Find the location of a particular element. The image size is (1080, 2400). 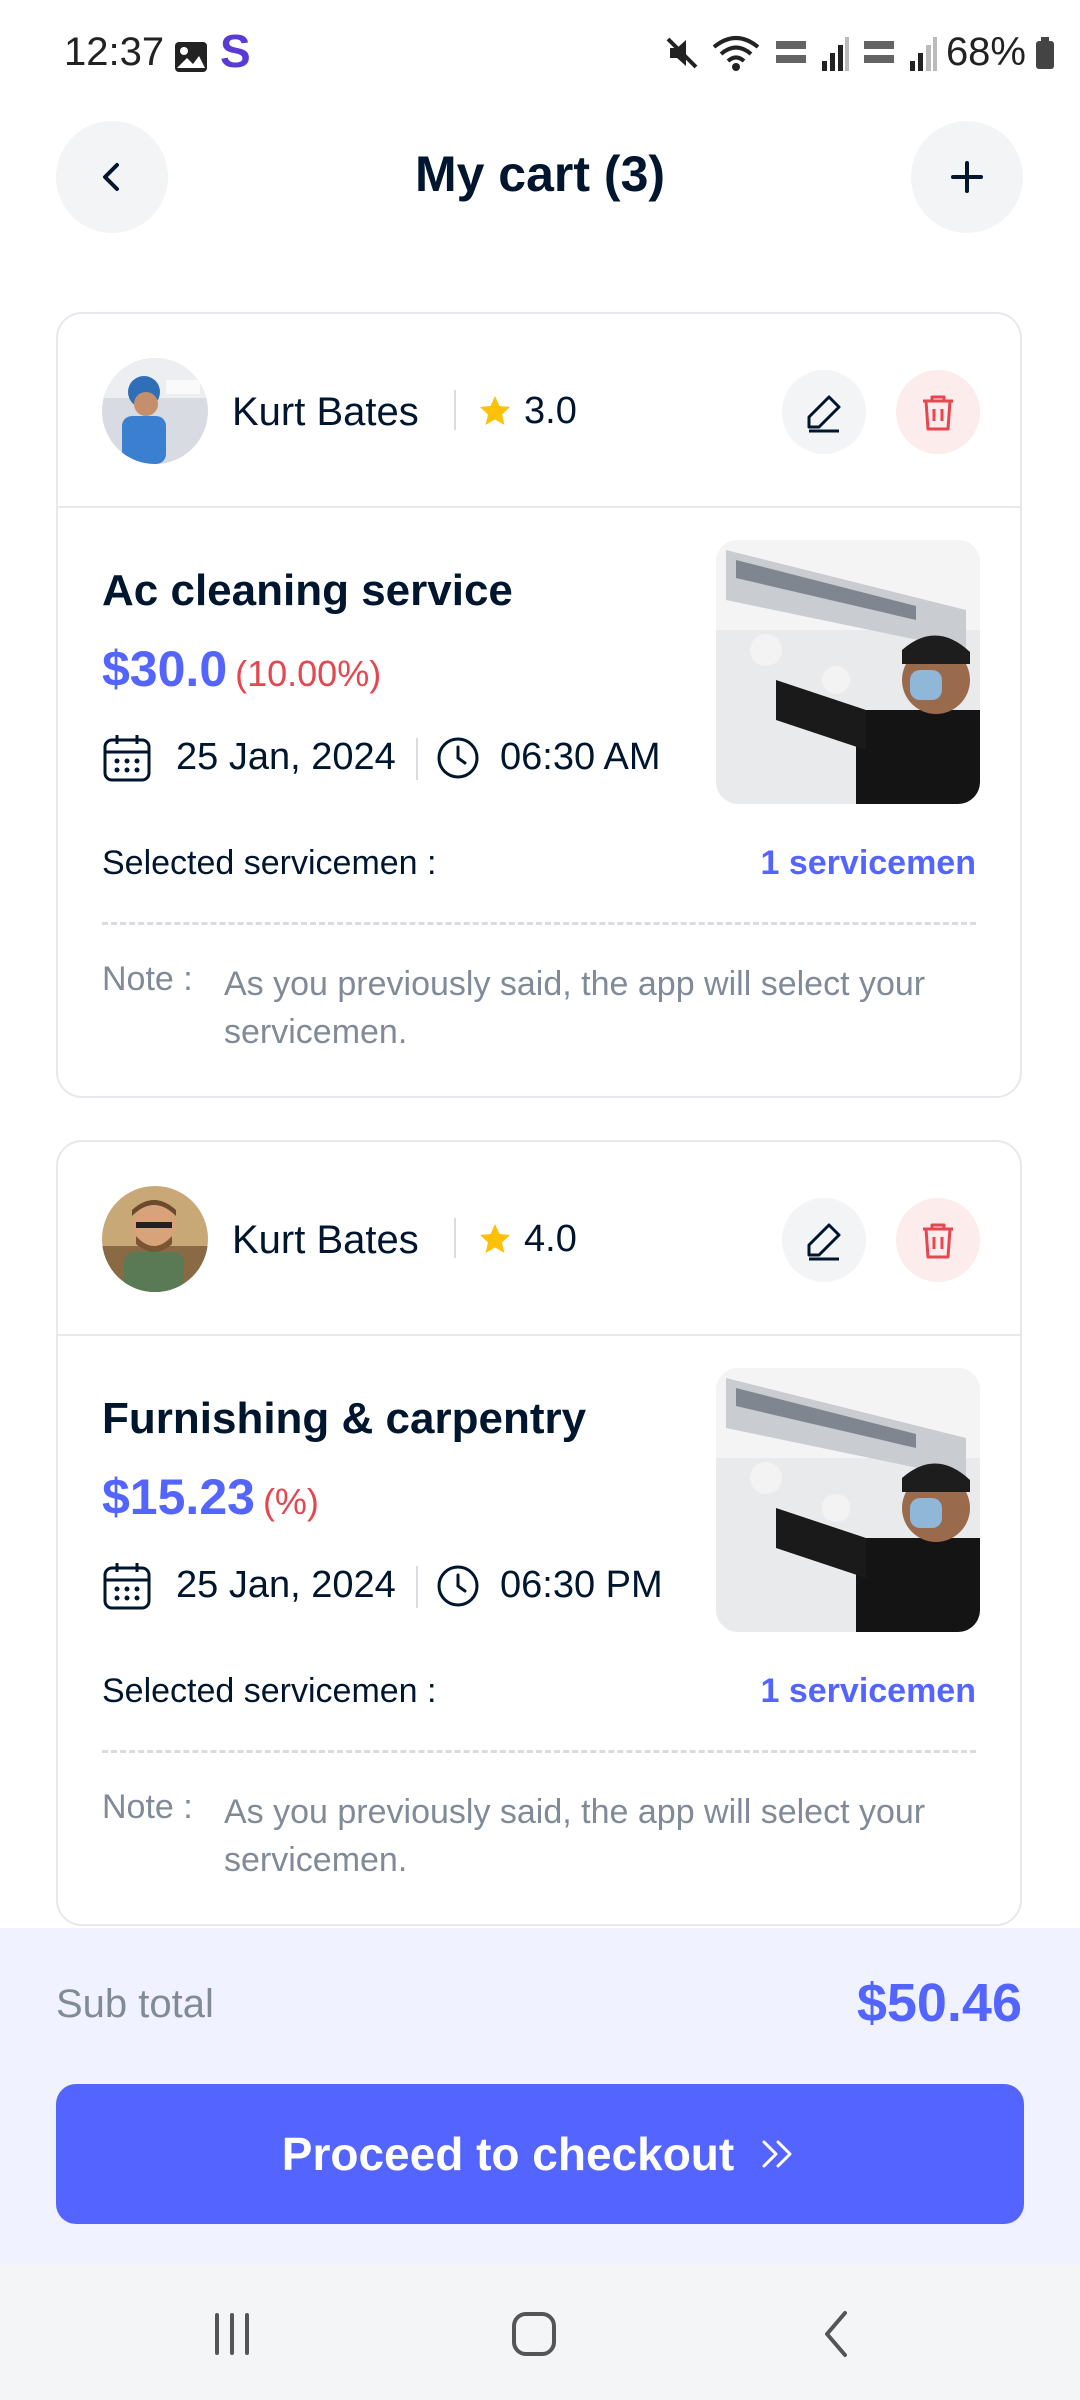

subtotal-value: $50.46 is located at coordinates (939, 2003).